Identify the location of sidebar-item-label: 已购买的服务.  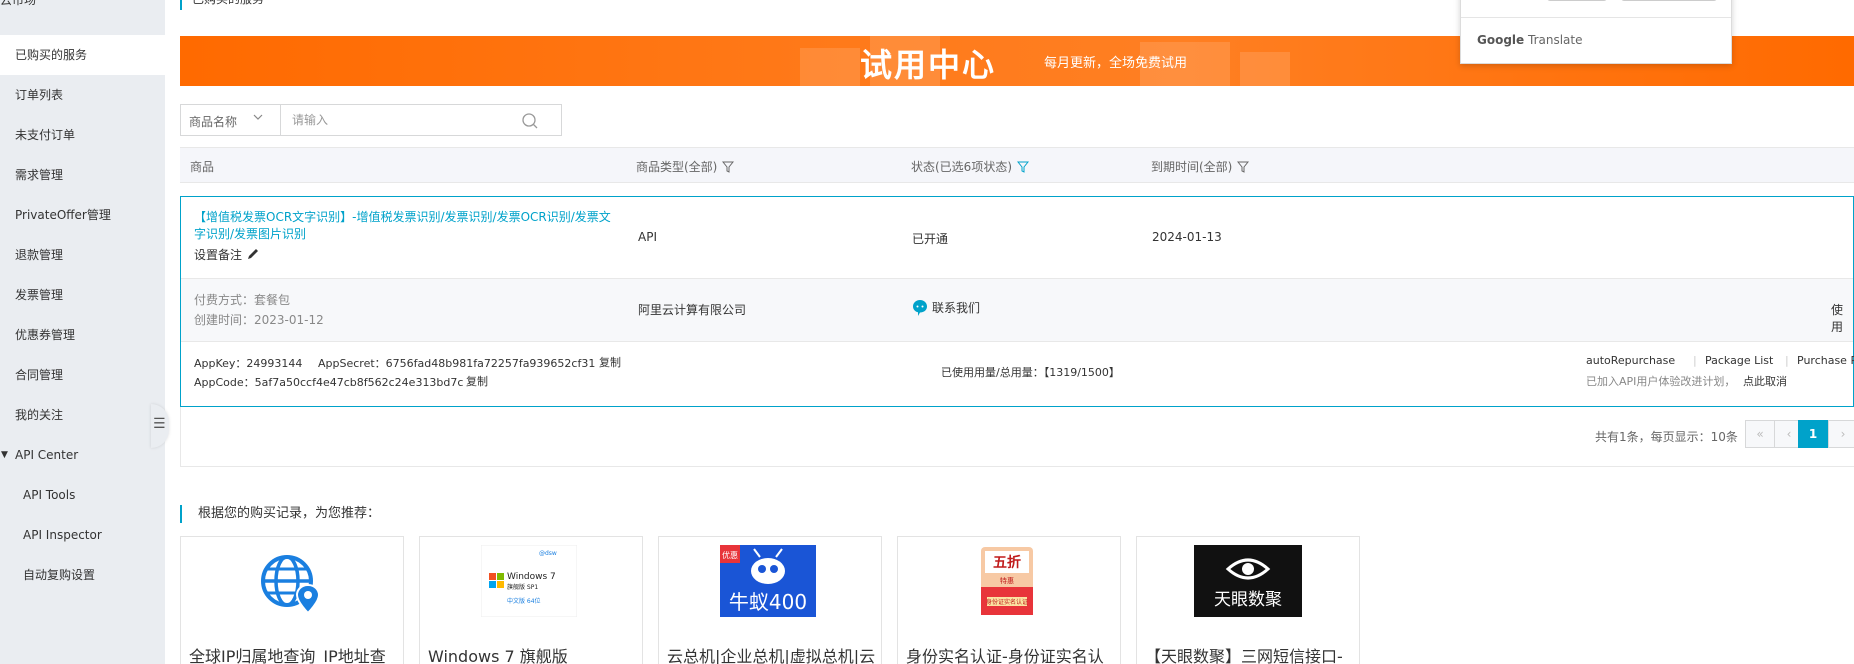
(51, 55).